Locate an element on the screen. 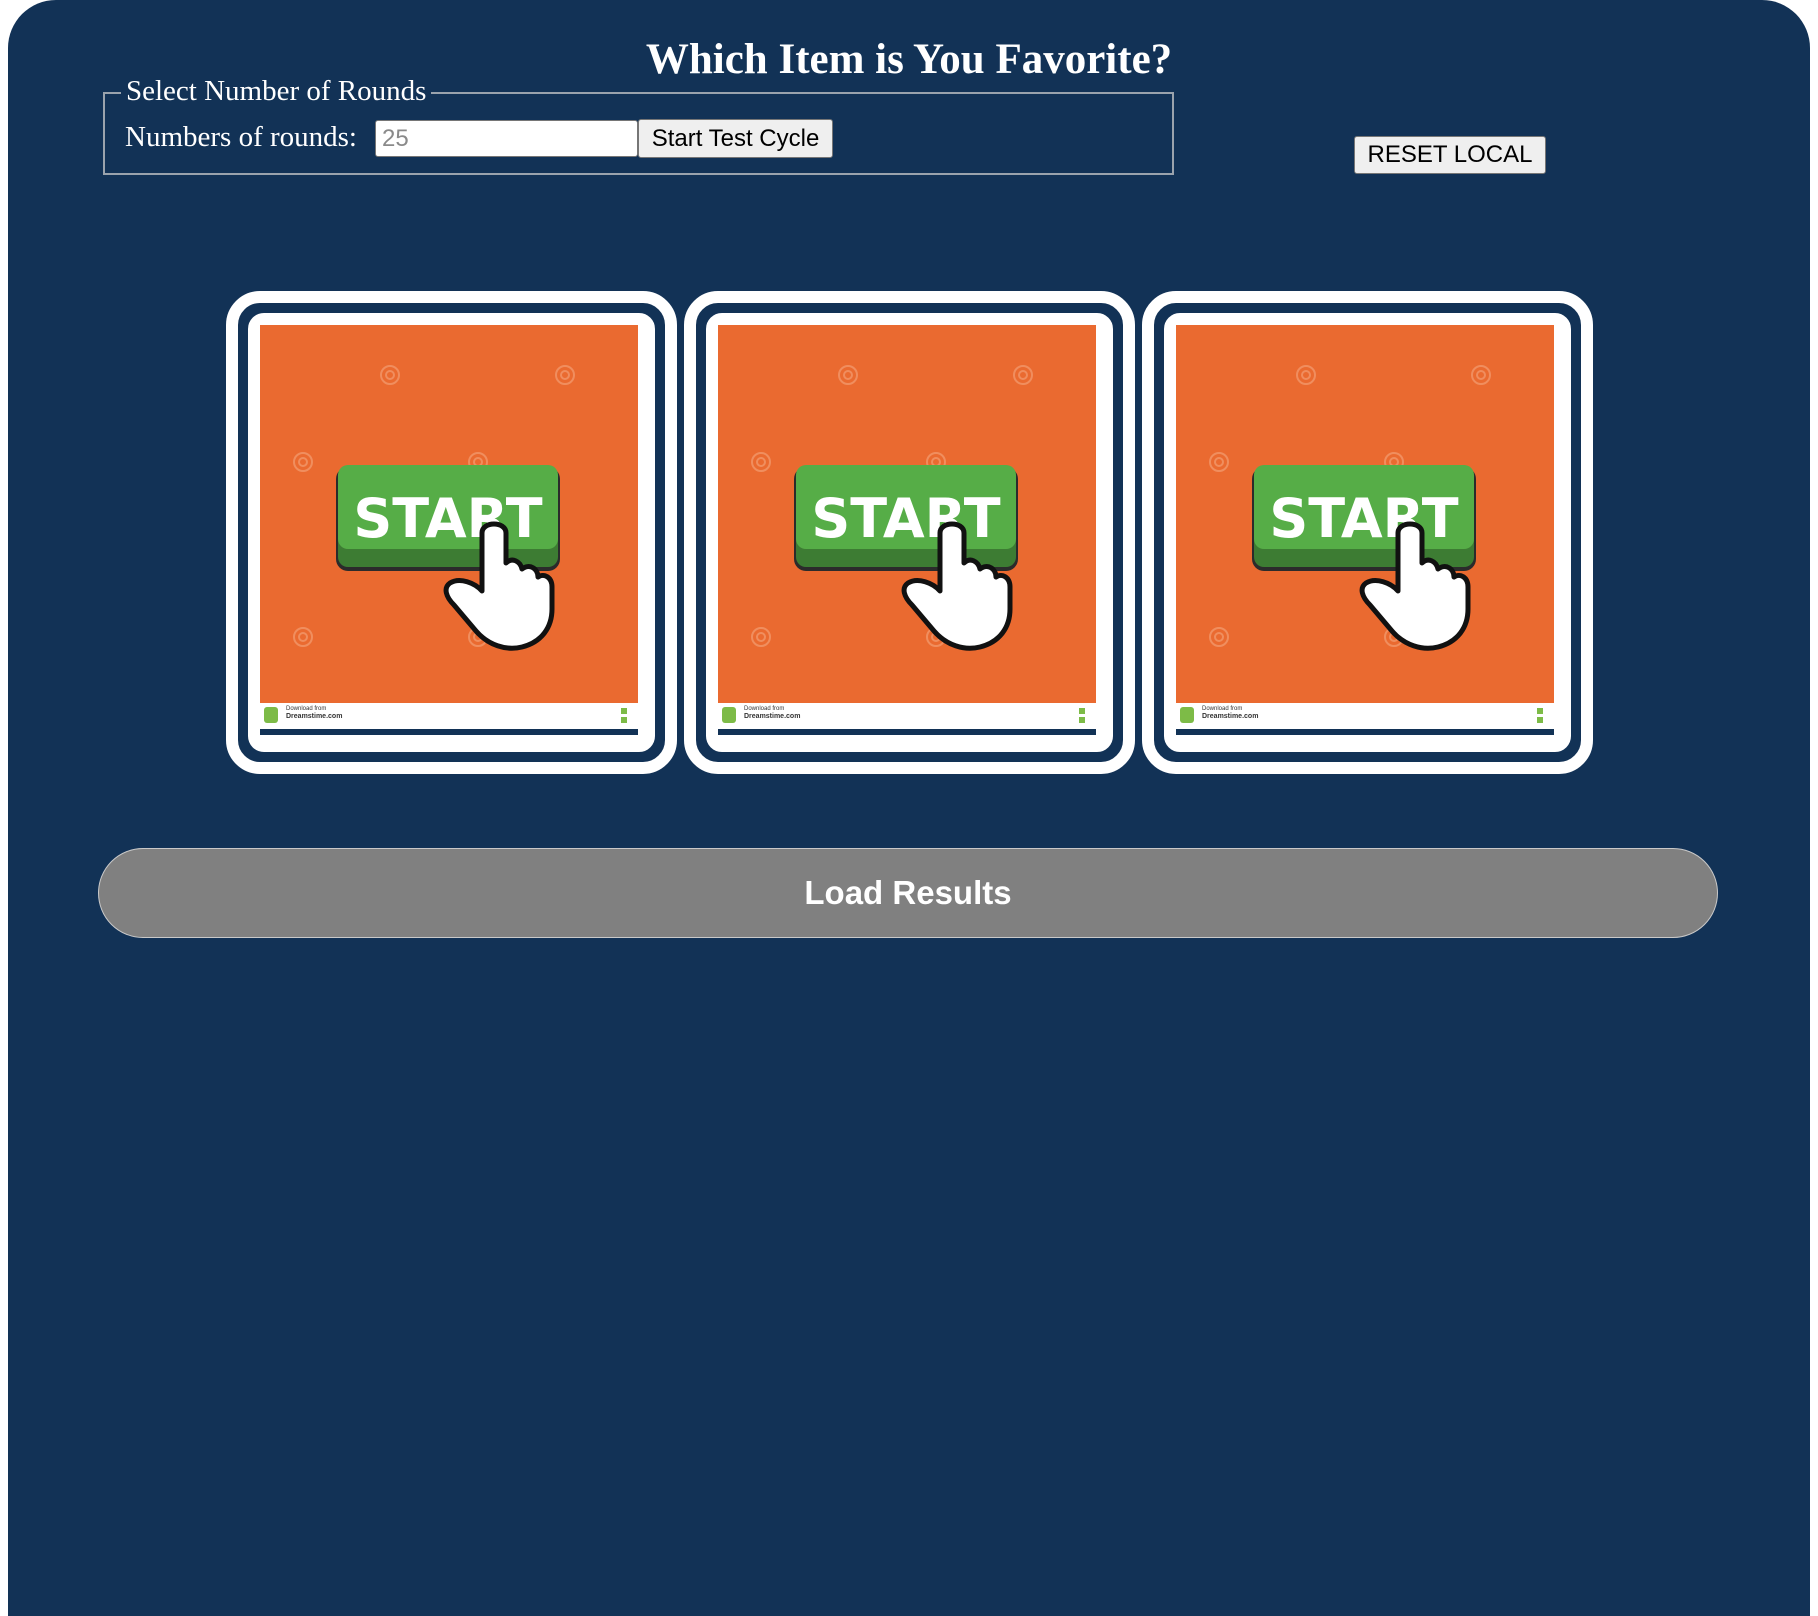 The width and height of the screenshot is (1818, 1616). rounds-legend: Select Number of Rounds is located at coordinates (276, 91).